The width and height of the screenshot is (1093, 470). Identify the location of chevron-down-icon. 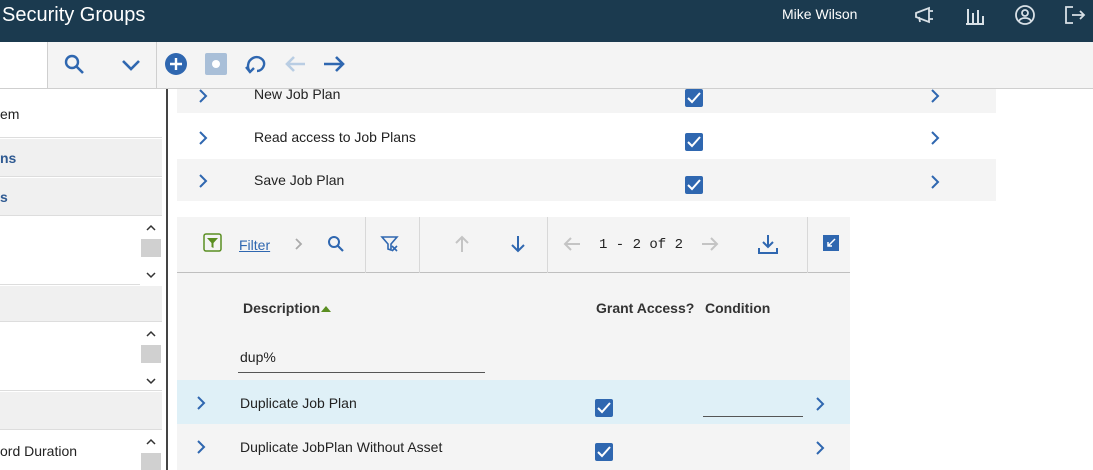
(131, 65).